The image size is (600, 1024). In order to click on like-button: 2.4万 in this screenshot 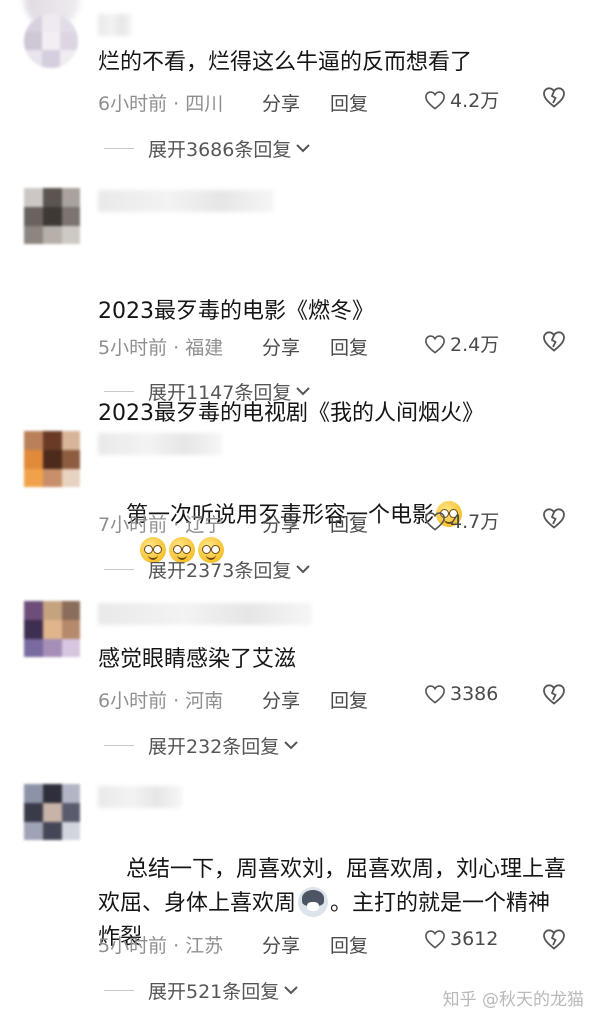, I will do `click(461, 343)`.